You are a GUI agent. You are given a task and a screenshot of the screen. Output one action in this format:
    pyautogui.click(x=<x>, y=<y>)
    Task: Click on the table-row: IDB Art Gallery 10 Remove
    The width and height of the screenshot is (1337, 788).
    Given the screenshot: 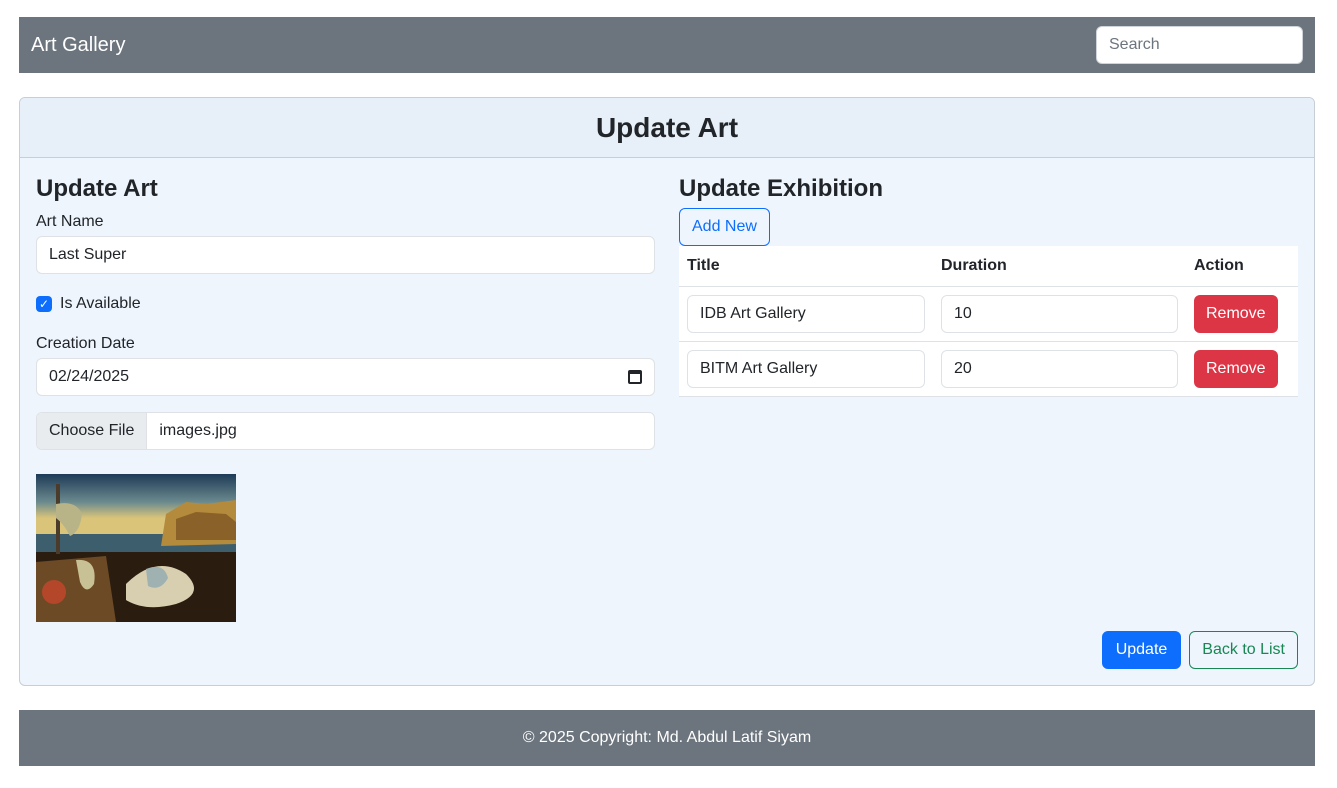 What is the action you would take?
    pyautogui.click(x=988, y=314)
    